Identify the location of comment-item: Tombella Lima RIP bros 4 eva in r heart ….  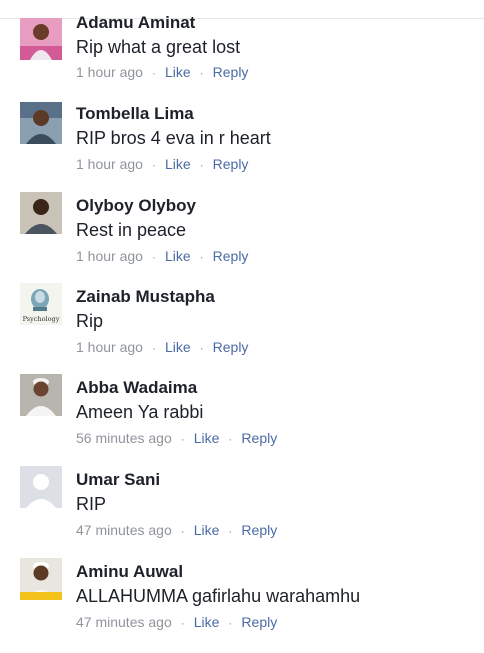
(242, 148).